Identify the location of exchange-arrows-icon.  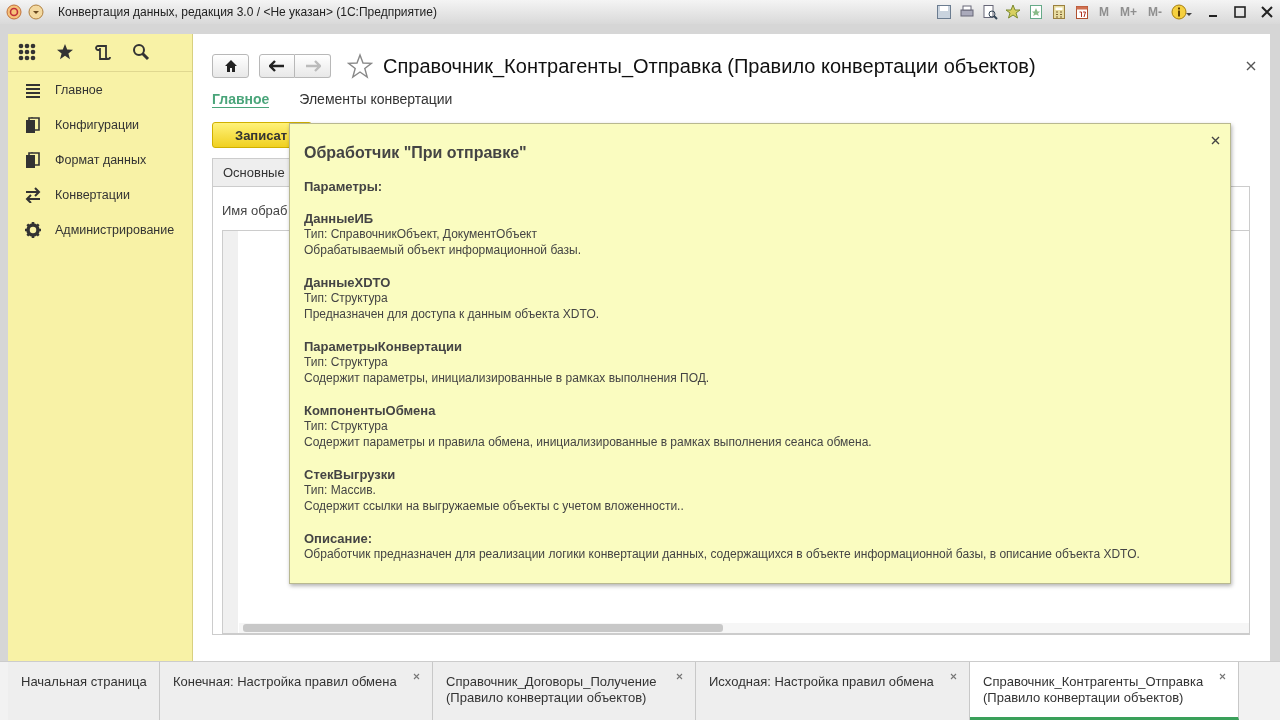
(33, 194).